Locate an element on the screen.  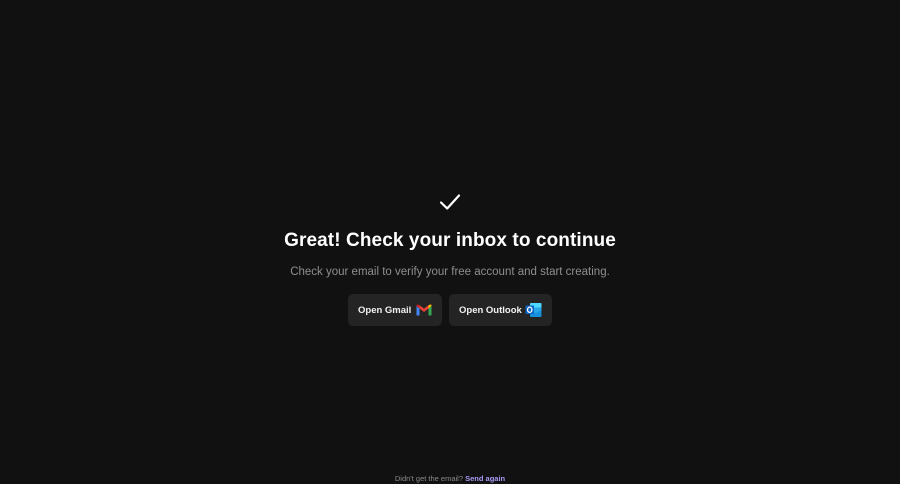
outlook-icon is located at coordinates (533, 310).